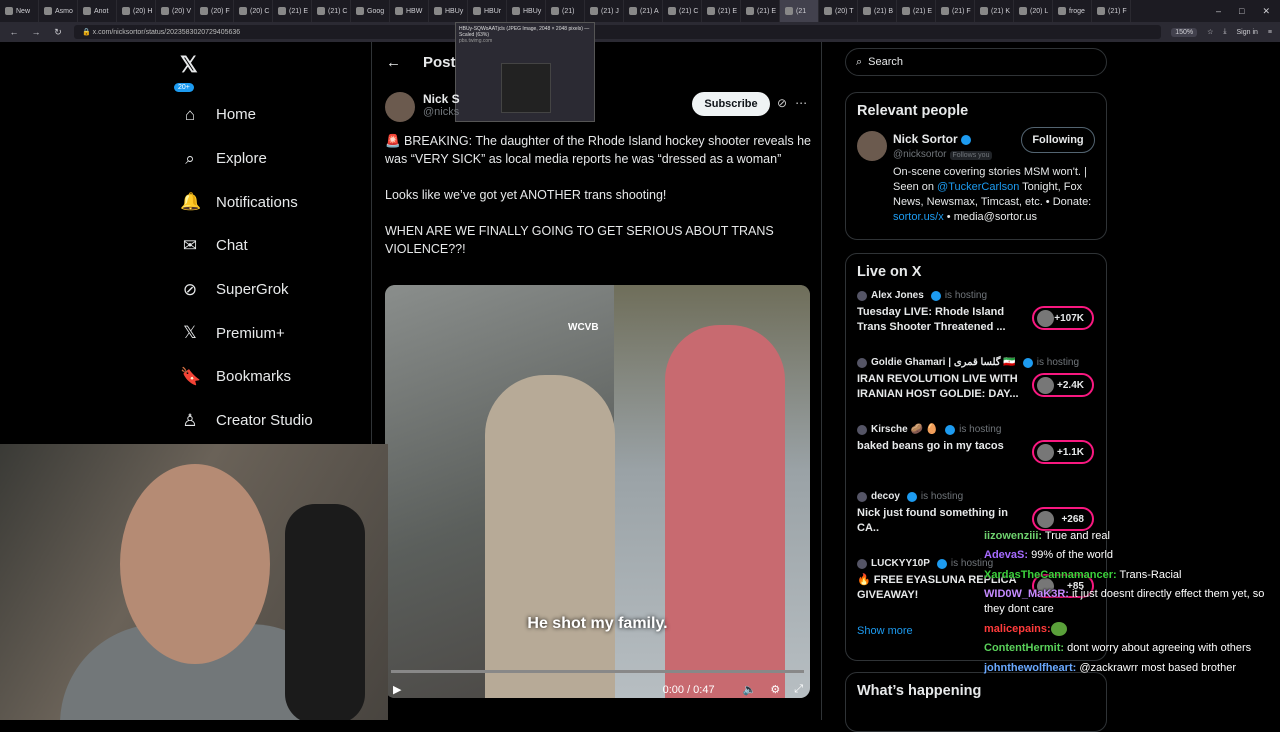  I want to click on minimize-icon: –, so click(1218, 11).